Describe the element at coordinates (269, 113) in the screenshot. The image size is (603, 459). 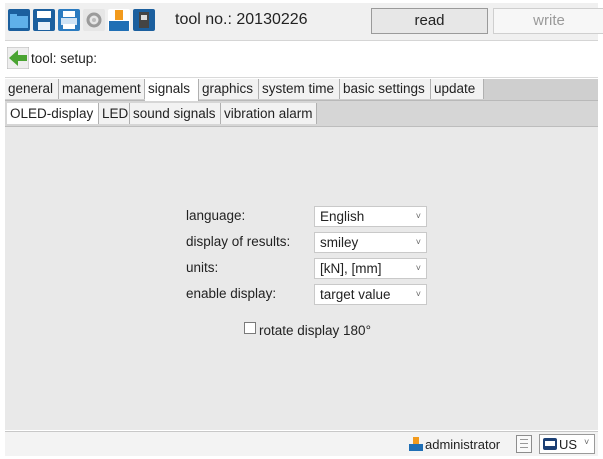
I see `tab-vibration-alarm: vibration alarm` at that location.